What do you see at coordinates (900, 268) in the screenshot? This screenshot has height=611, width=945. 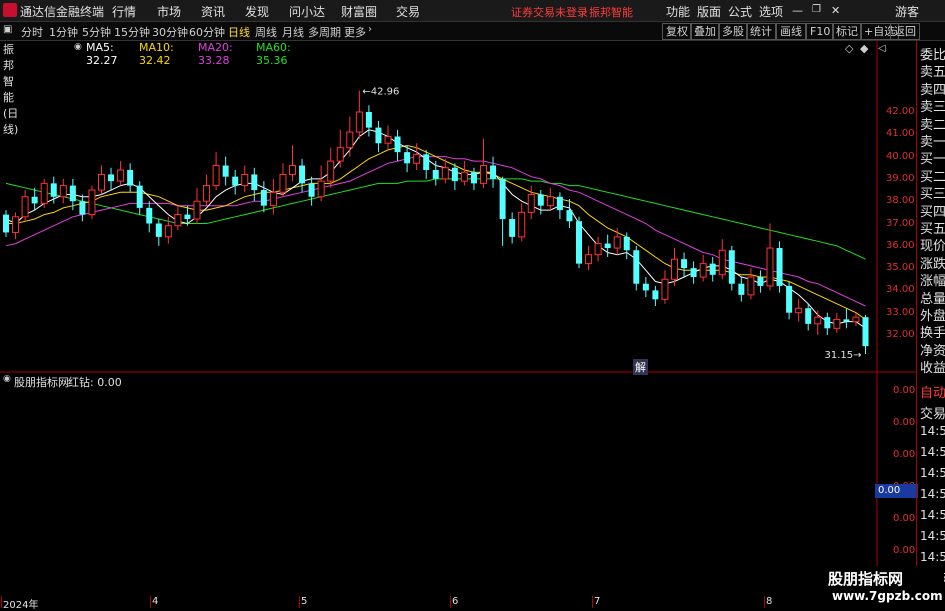 I see `price-axis-label: 35.00` at bounding box center [900, 268].